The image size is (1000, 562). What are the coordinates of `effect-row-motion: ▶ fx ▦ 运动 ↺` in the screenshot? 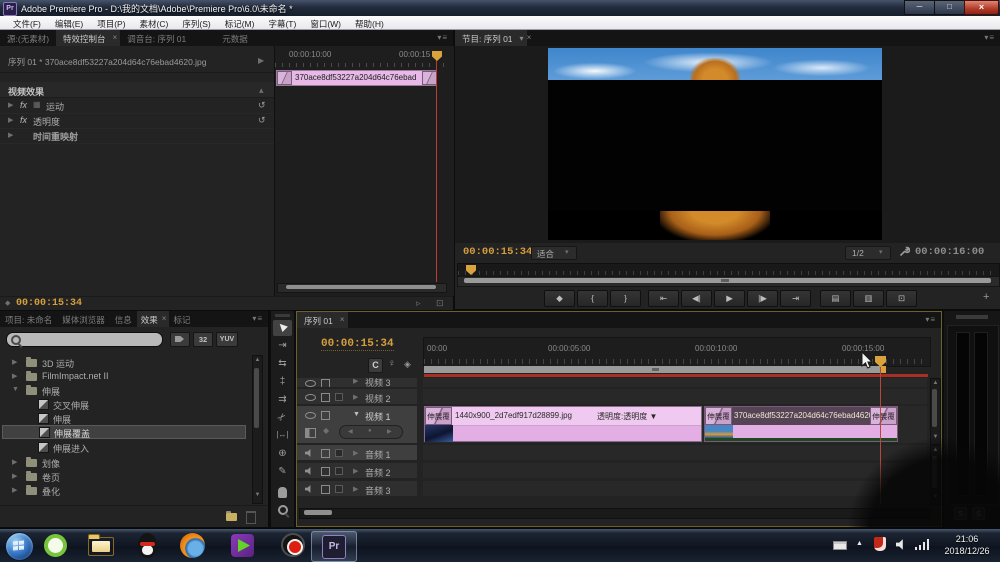 It's located at (137, 106).